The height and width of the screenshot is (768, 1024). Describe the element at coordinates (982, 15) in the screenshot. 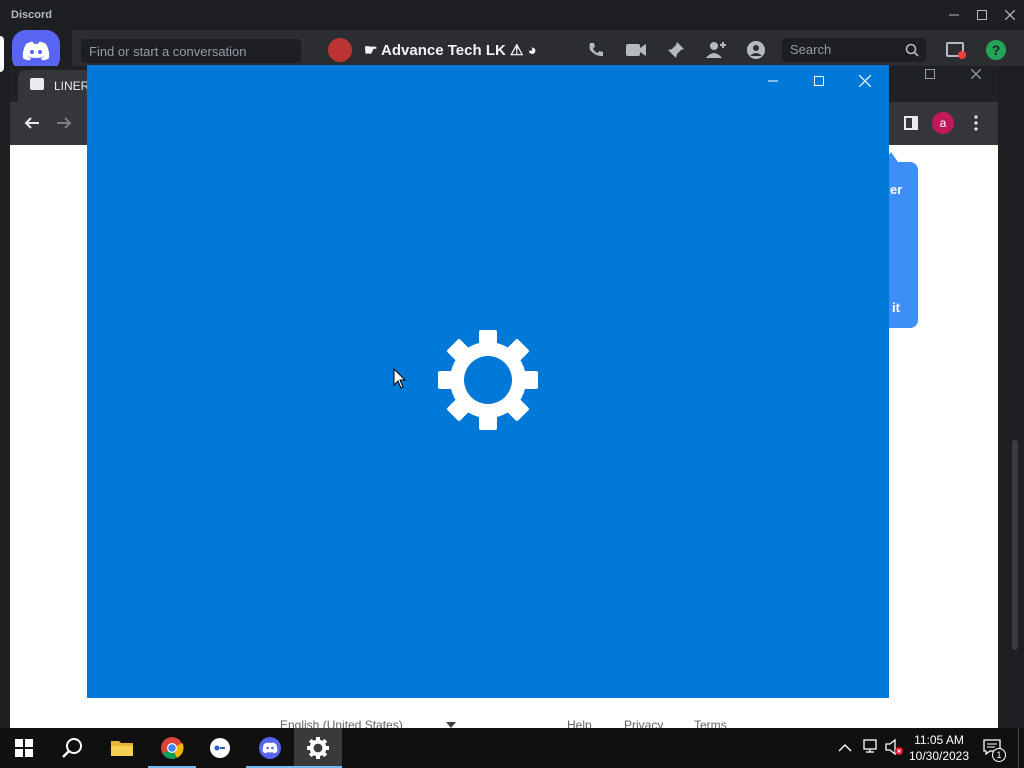

I see `discord-maximize-button` at that location.